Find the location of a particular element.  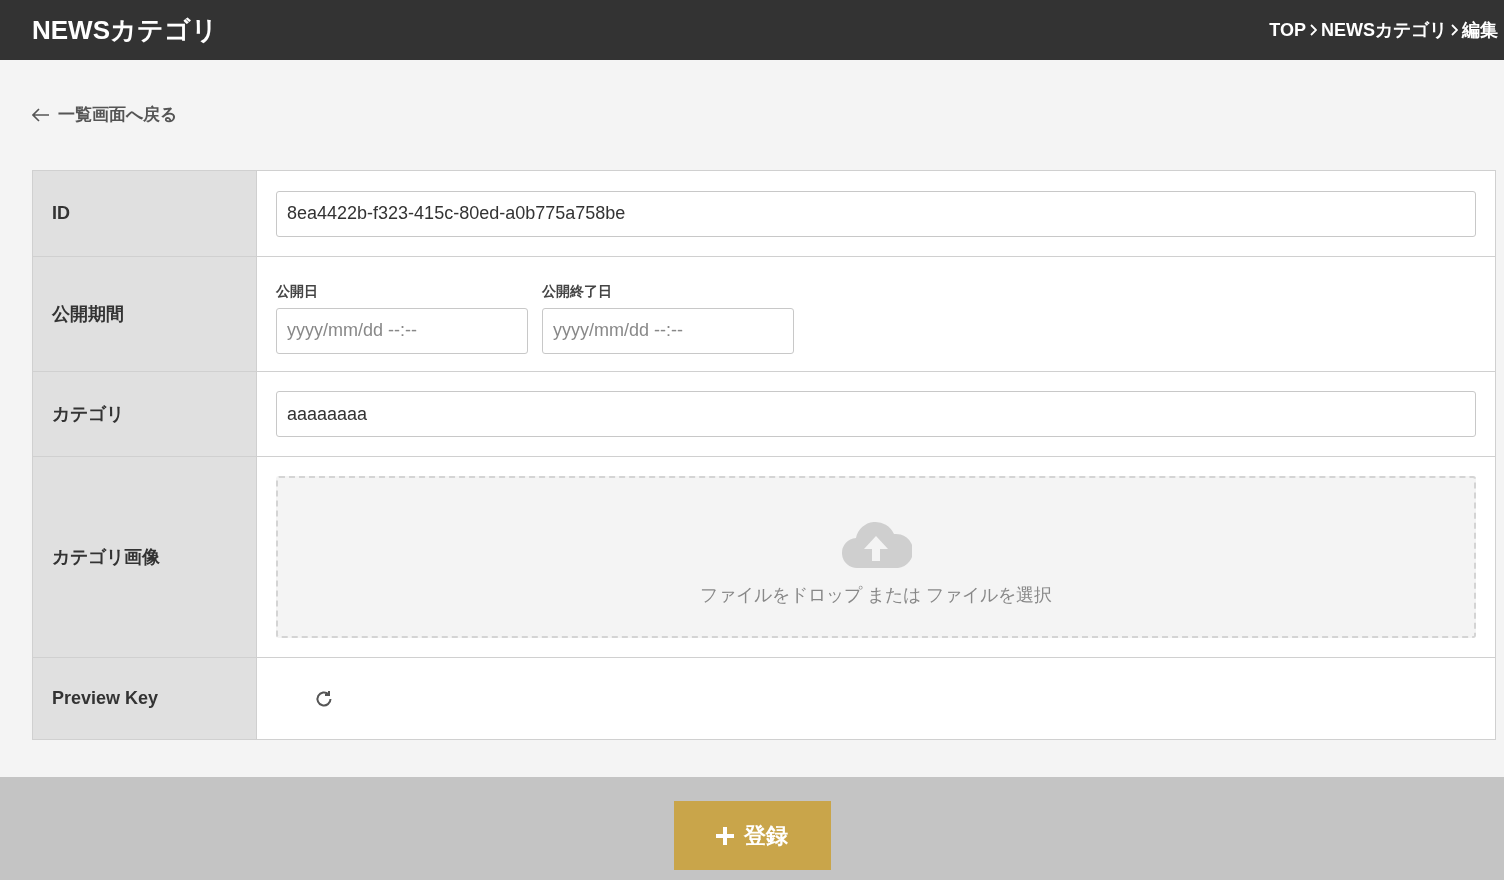

left-arrow-icon is located at coordinates (41, 115).